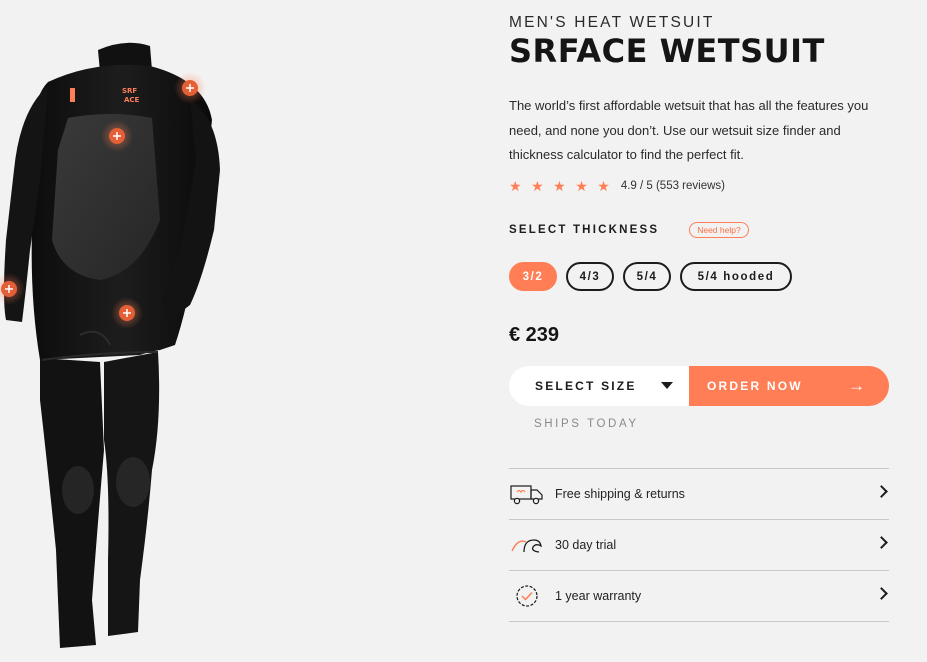  What do you see at coordinates (129, 91) in the screenshot?
I see `svg-text: SRF` at bounding box center [129, 91].